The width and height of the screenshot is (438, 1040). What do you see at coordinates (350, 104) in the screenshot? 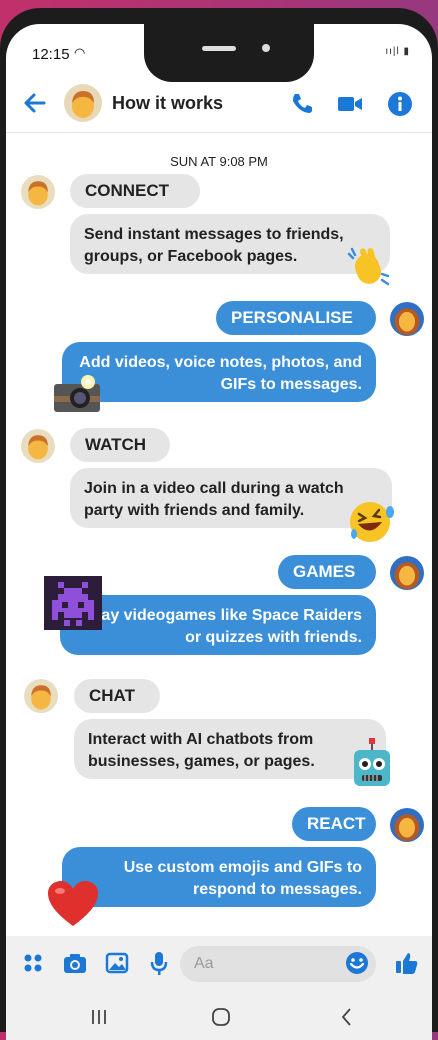
I see `video-camera-icon` at bounding box center [350, 104].